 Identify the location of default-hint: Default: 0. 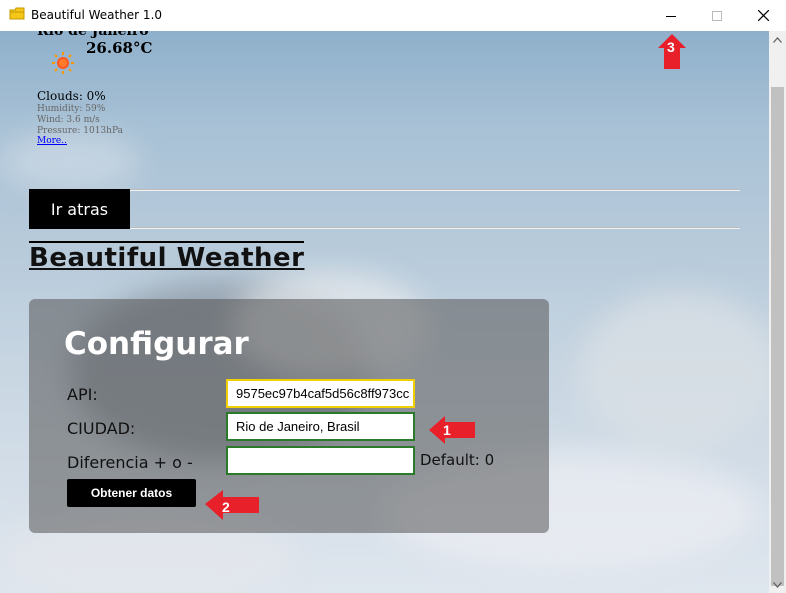
(457, 460).